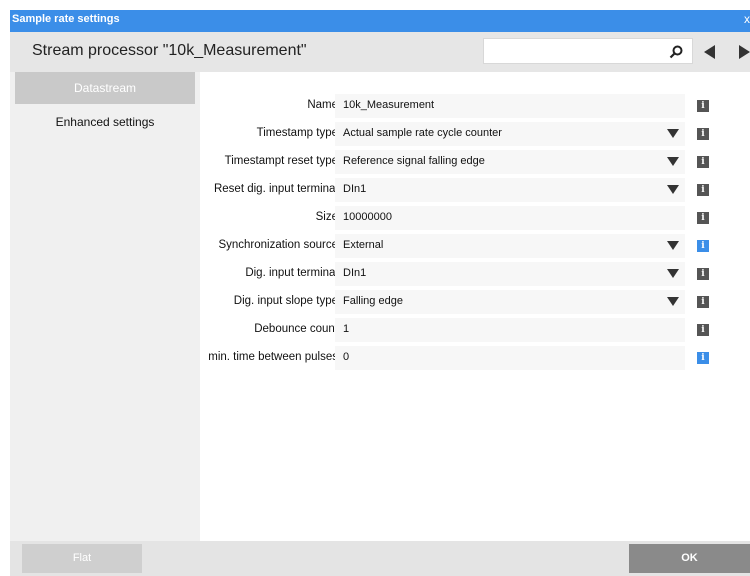 The width and height of the screenshot is (750, 576). What do you see at coordinates (747, 19) in the screenshot?
I see `close-icon: x` at bounding box center [747, 19].